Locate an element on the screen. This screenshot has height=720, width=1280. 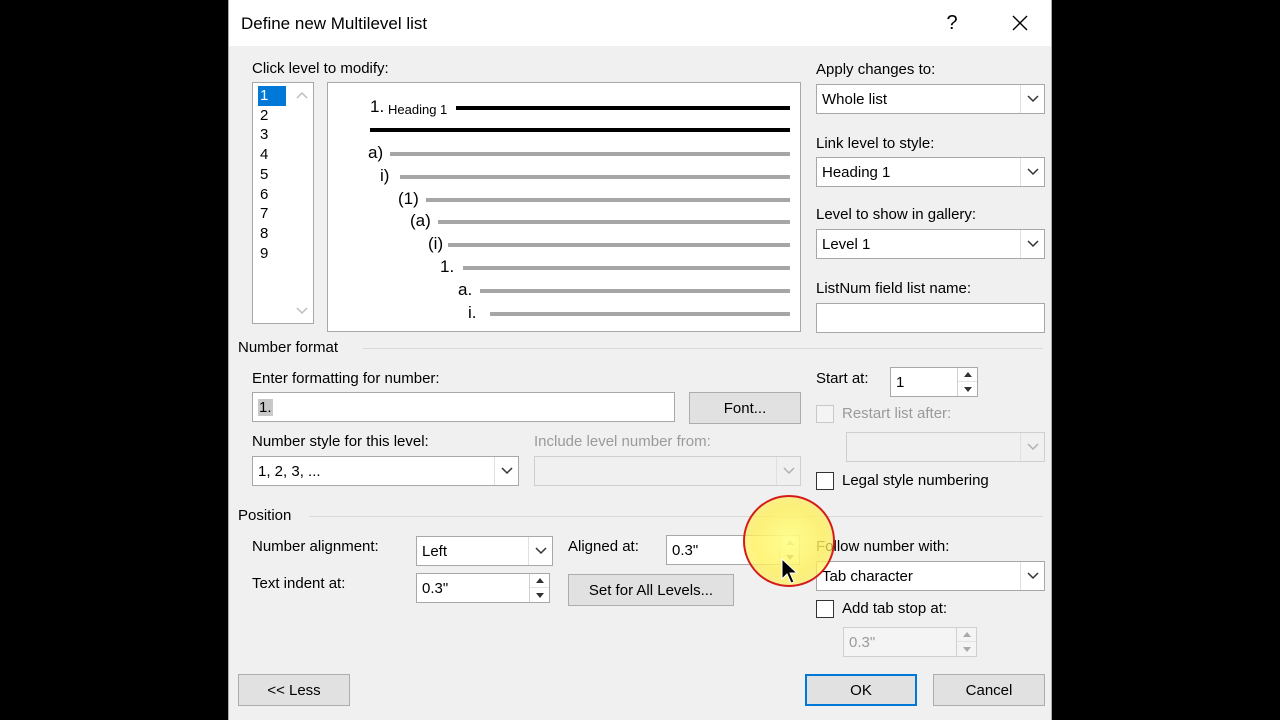
legal-style-checkbox is located at coordinates (825, 481).